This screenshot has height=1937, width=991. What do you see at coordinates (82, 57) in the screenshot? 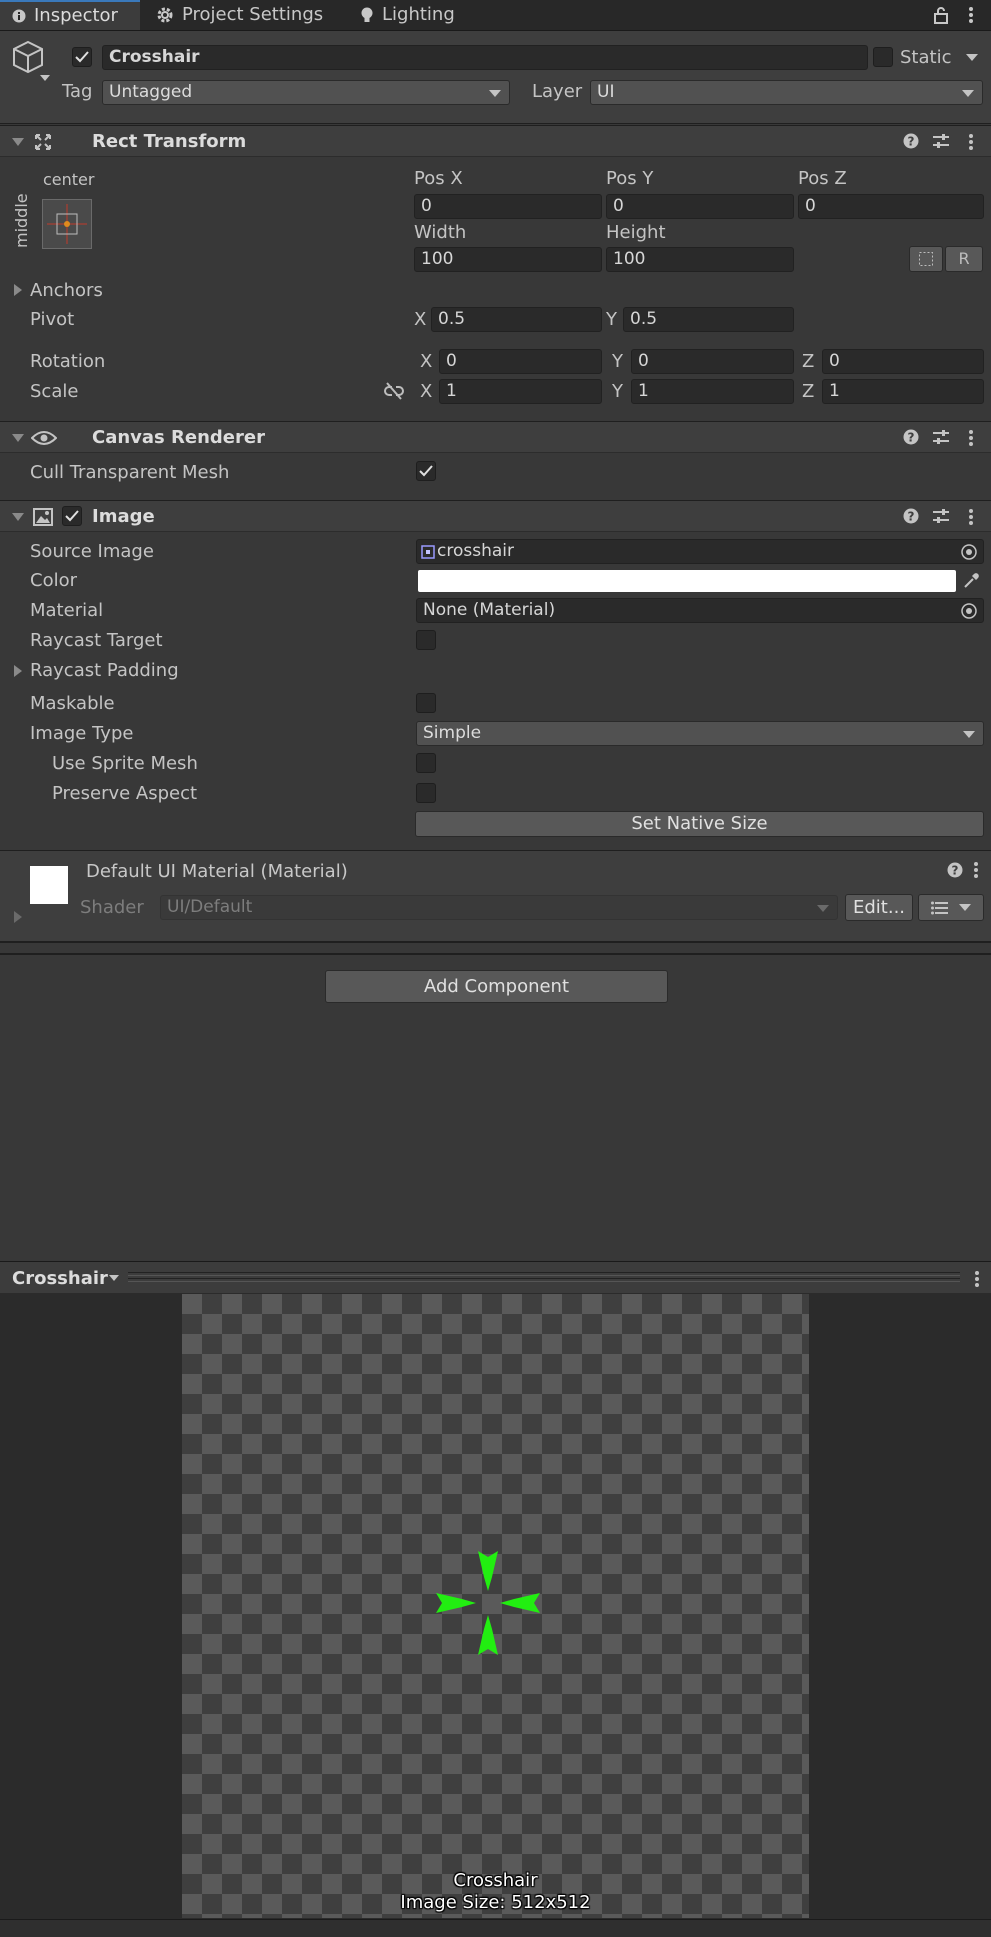
I see `active-checkbox` at bounding box center [82, 57].